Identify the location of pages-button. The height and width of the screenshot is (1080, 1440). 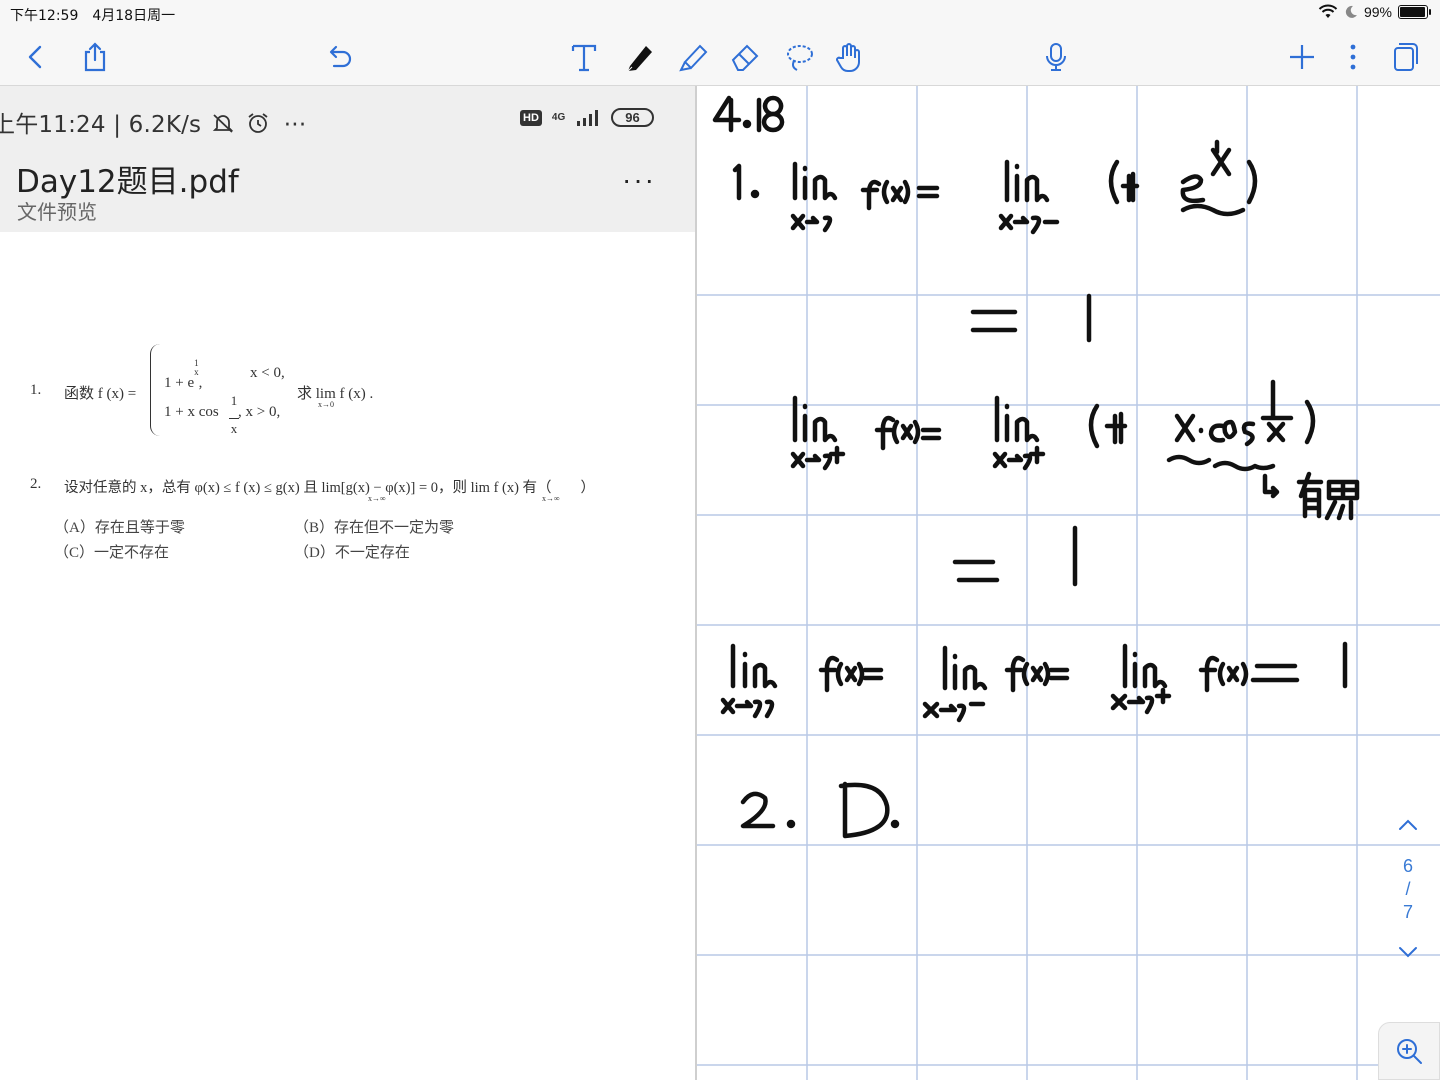
(1404, 57).